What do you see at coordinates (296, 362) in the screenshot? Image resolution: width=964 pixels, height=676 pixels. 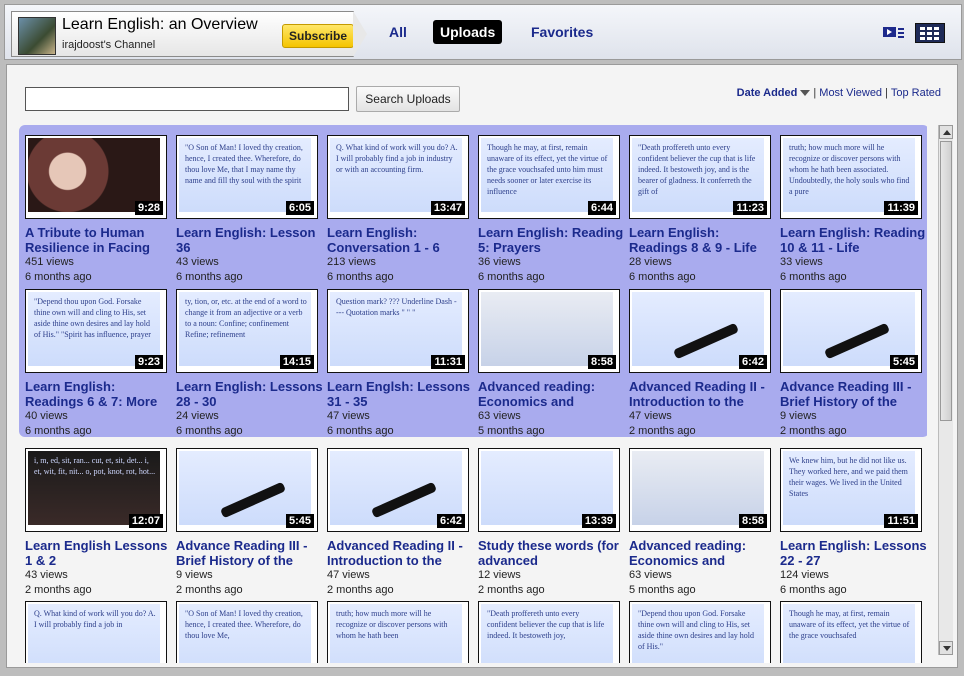 I see `video-duration: 14:15` at bounding box center [296, 362].